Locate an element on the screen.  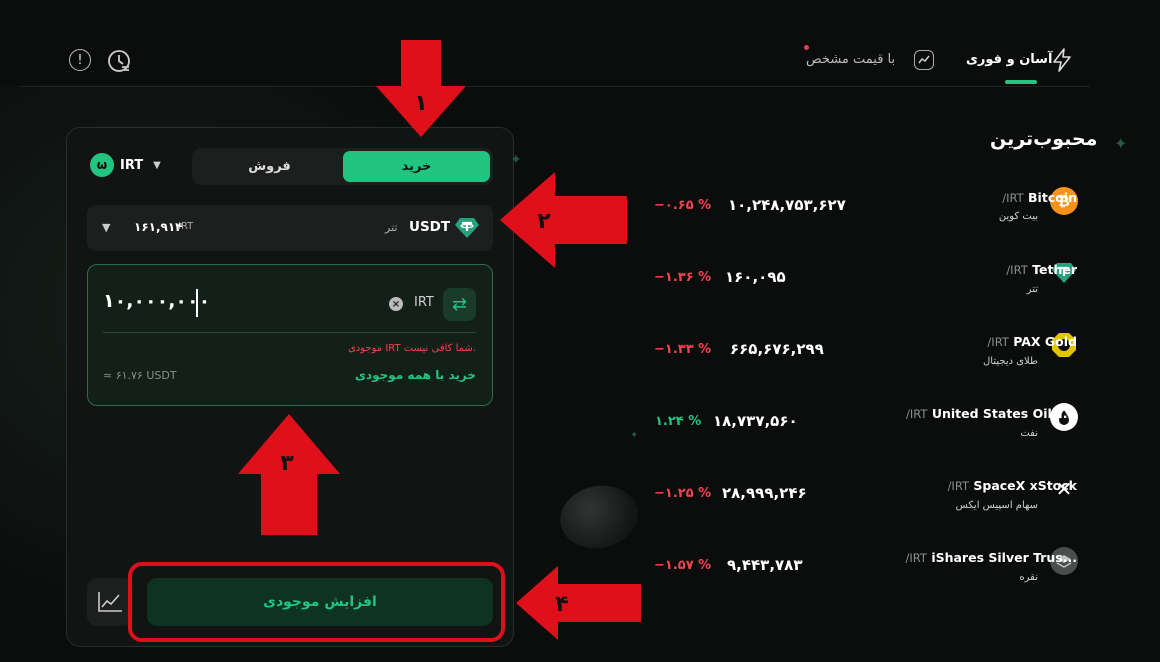
lightning-icon is located at coordinates (1062, 62).